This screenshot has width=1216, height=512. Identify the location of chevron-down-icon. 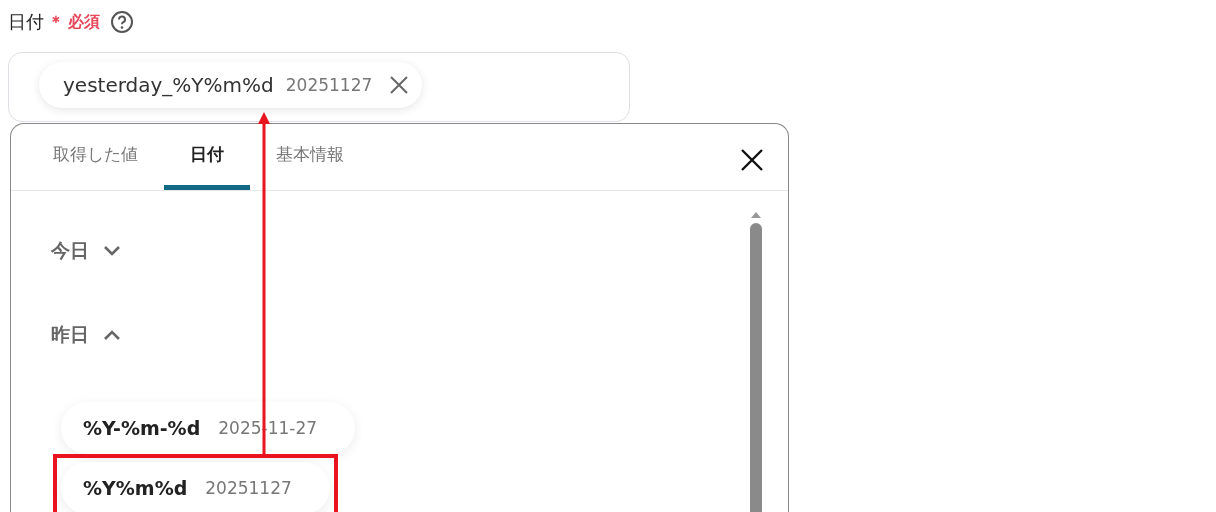
(112, 251).